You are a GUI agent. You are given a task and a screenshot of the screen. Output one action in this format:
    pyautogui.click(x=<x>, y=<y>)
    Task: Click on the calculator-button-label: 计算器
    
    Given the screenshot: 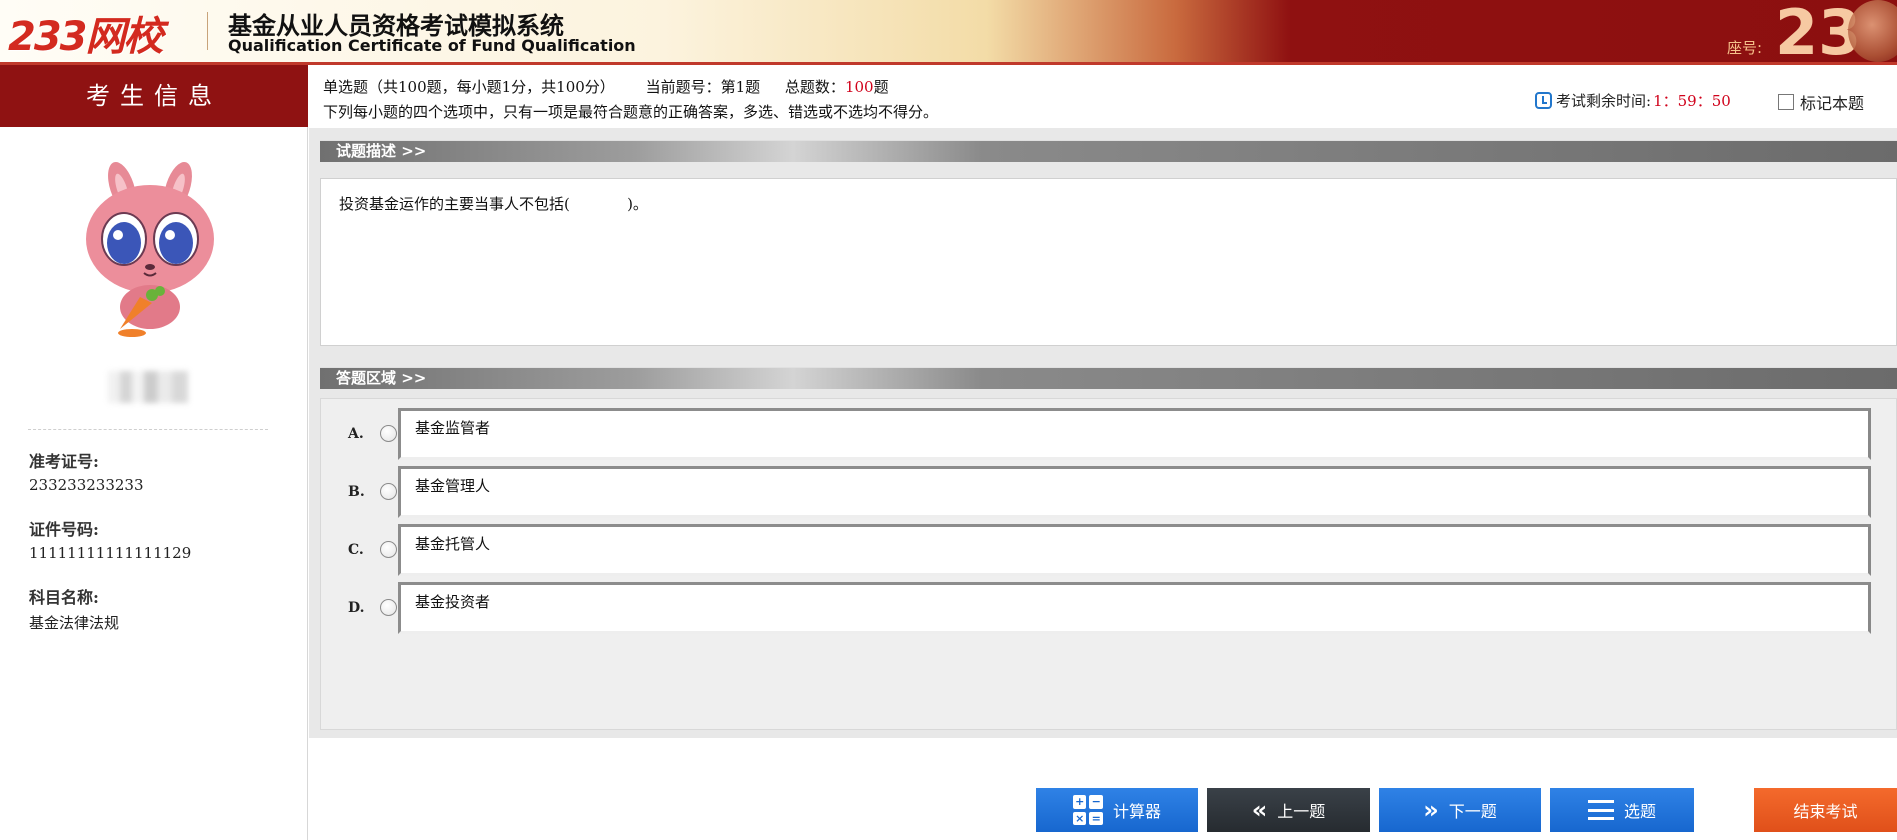 What is the action you would take?
    pyautogui.click(x=1136, y=811)
    